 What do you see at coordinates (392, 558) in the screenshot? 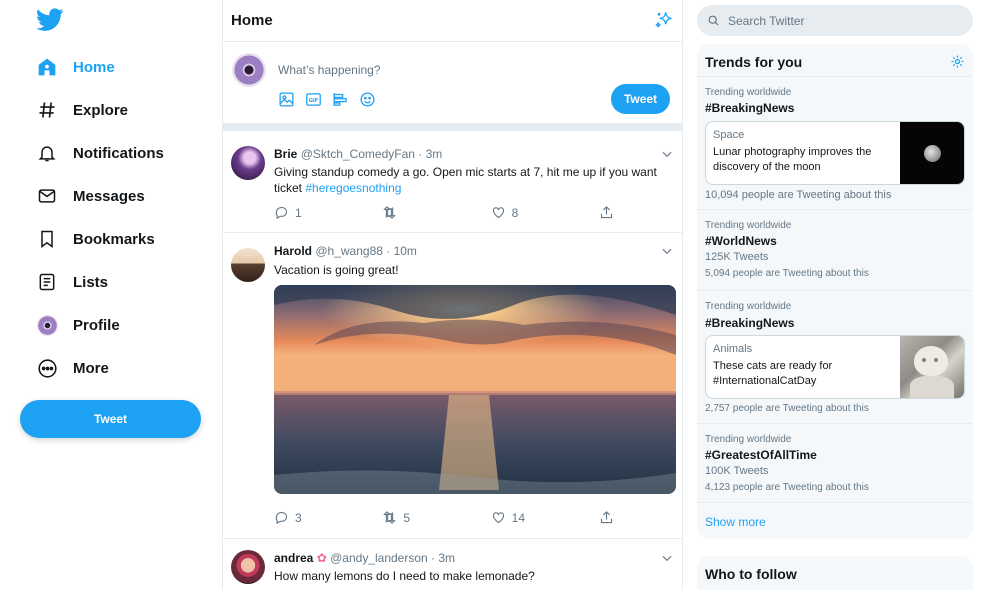
I see `author-handle: @andy_landerson · 3m` at bounding box center [392, 558].